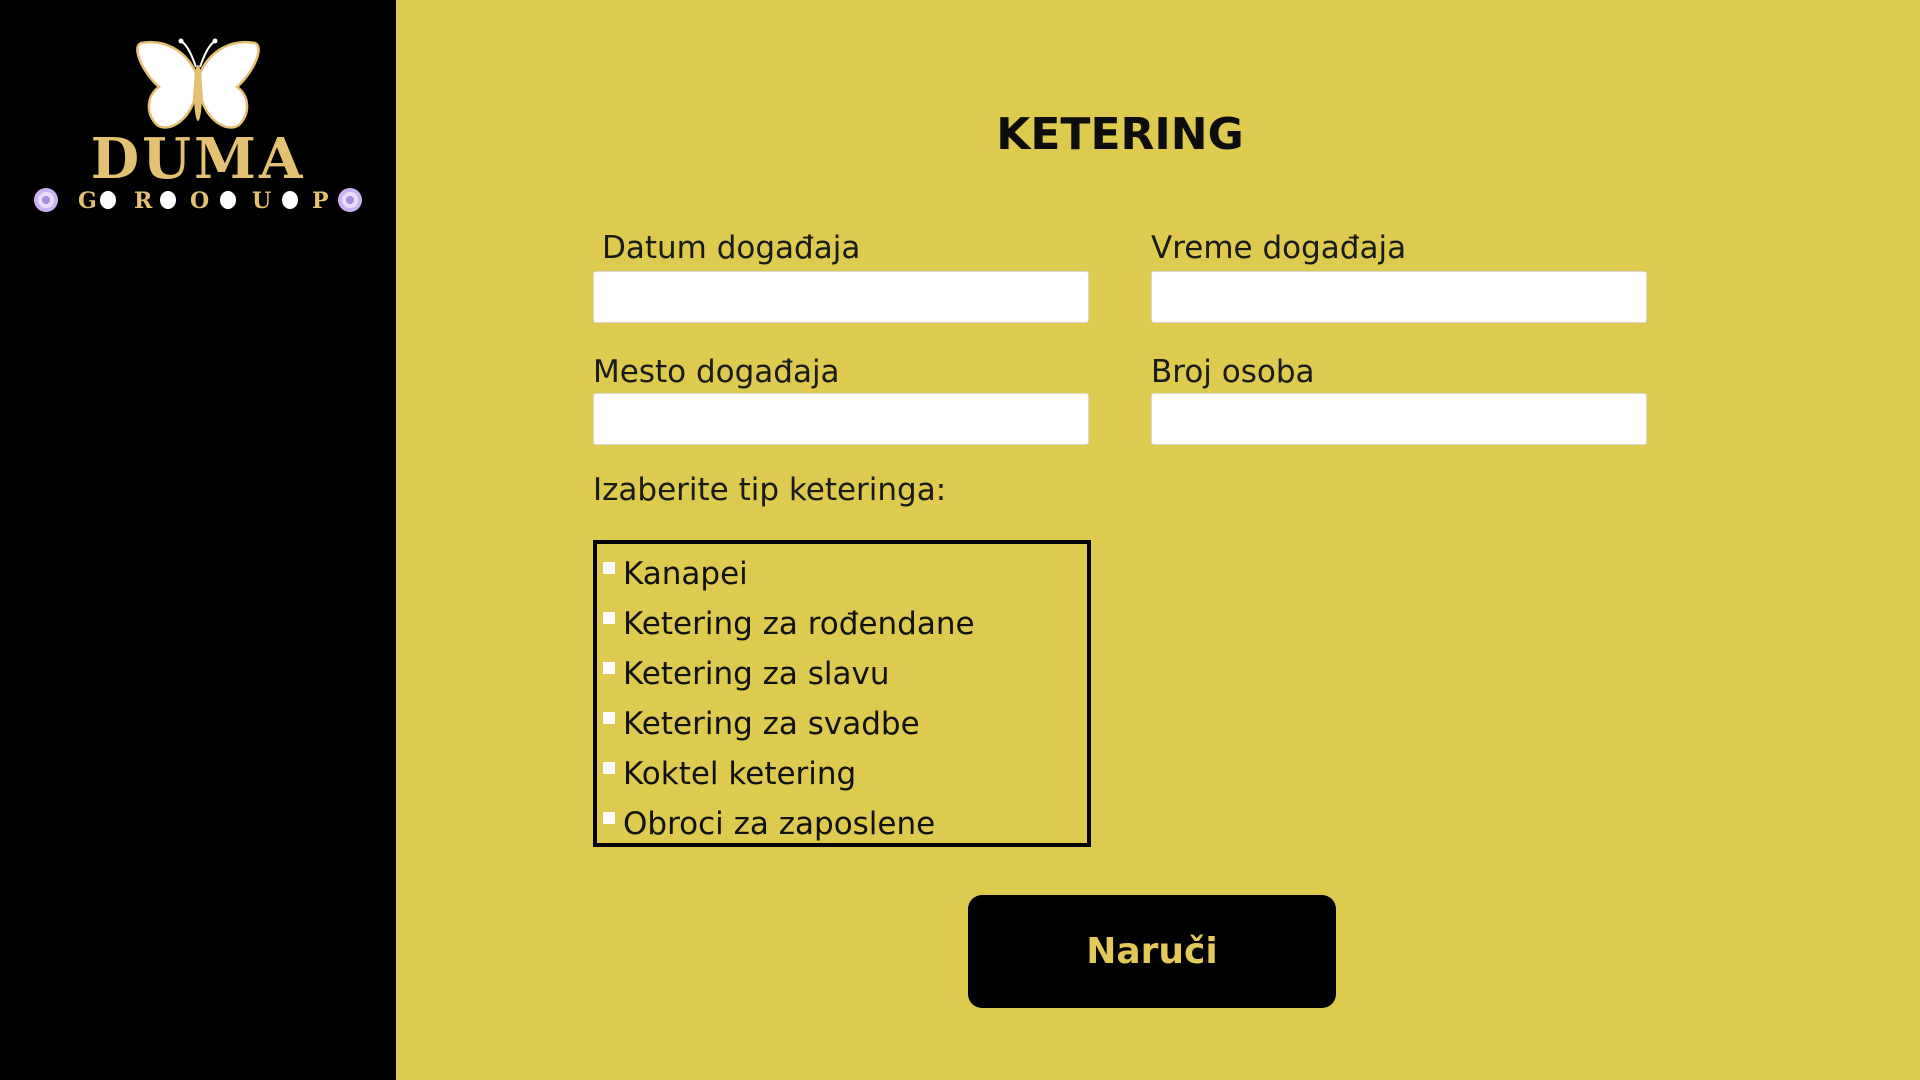 This screenshot has height=1080, width=1920. What do you see at coordinates (1152, 951) in the screenshot?
I see `order-button: Naruči` at bounding box center [1152, 951].